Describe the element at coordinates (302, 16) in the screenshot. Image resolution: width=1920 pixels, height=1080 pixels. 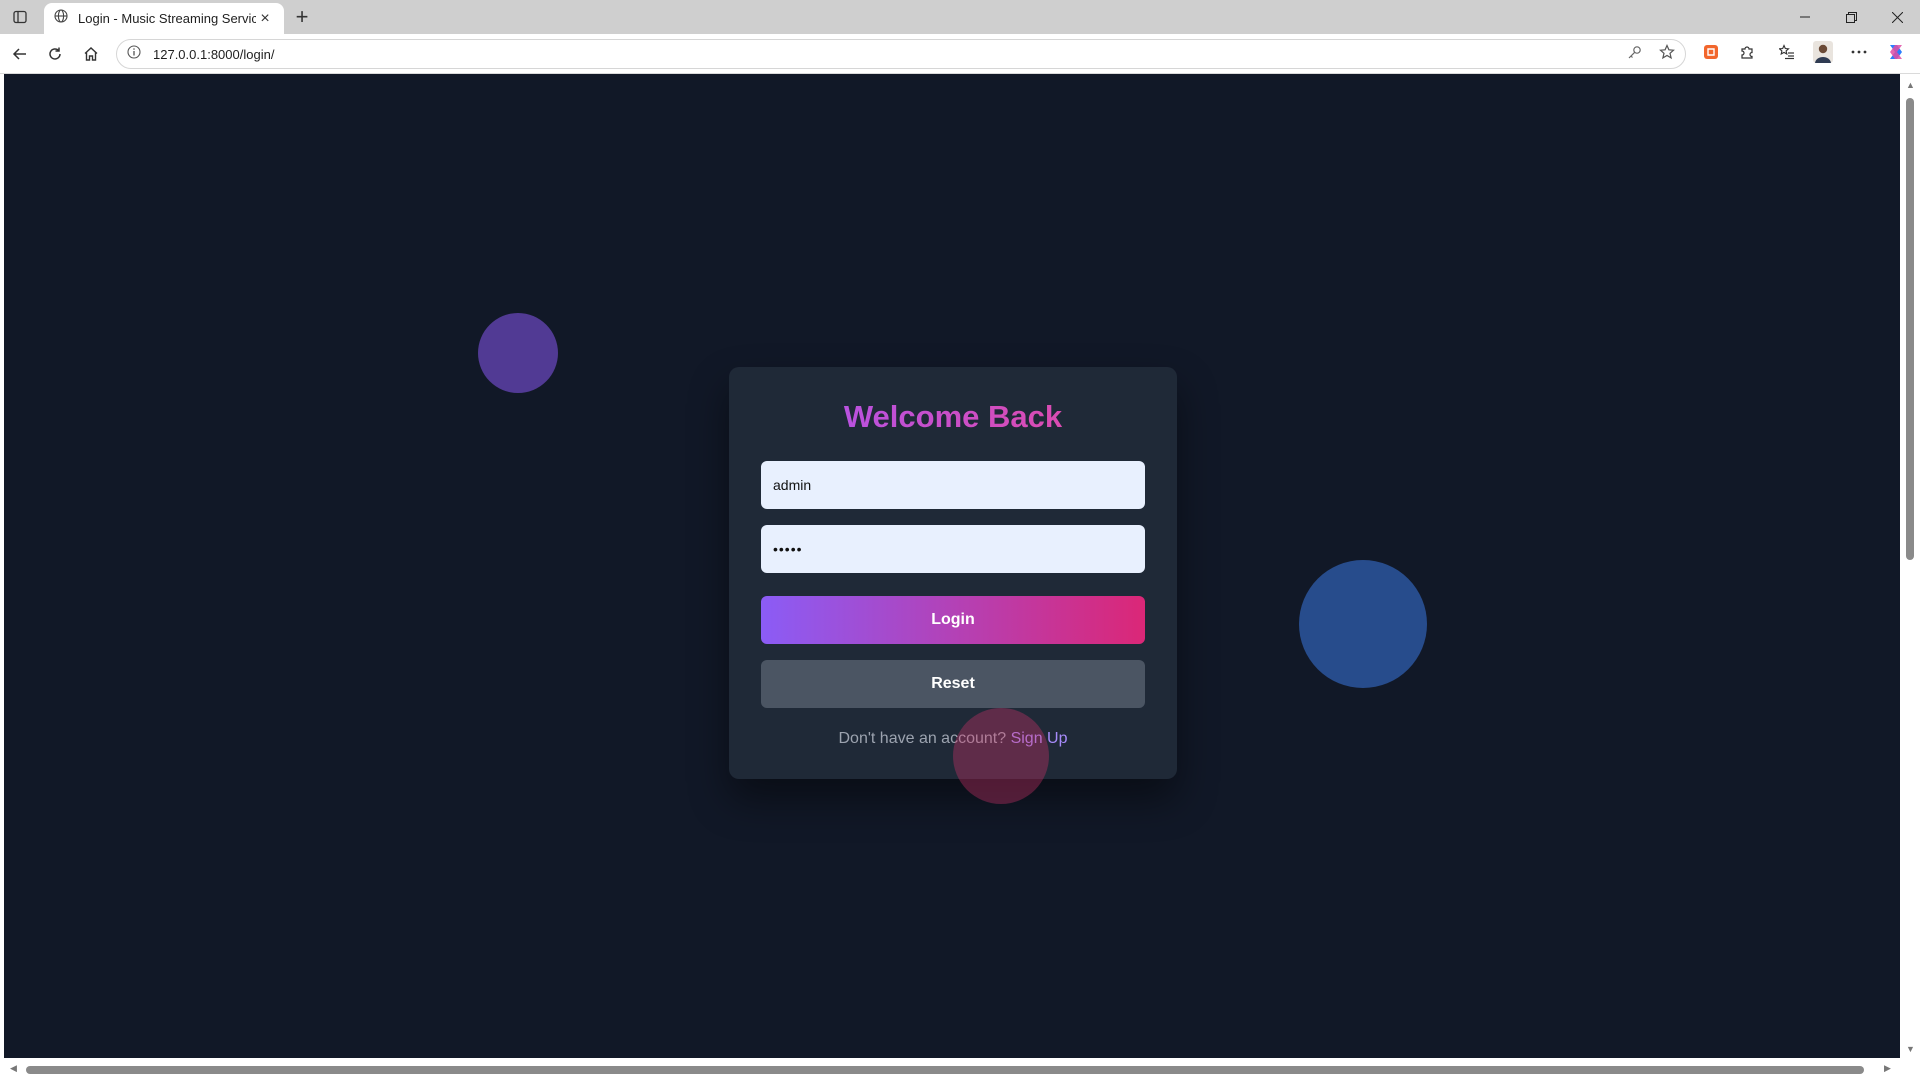
I see `new-tab-button: +` at that location.